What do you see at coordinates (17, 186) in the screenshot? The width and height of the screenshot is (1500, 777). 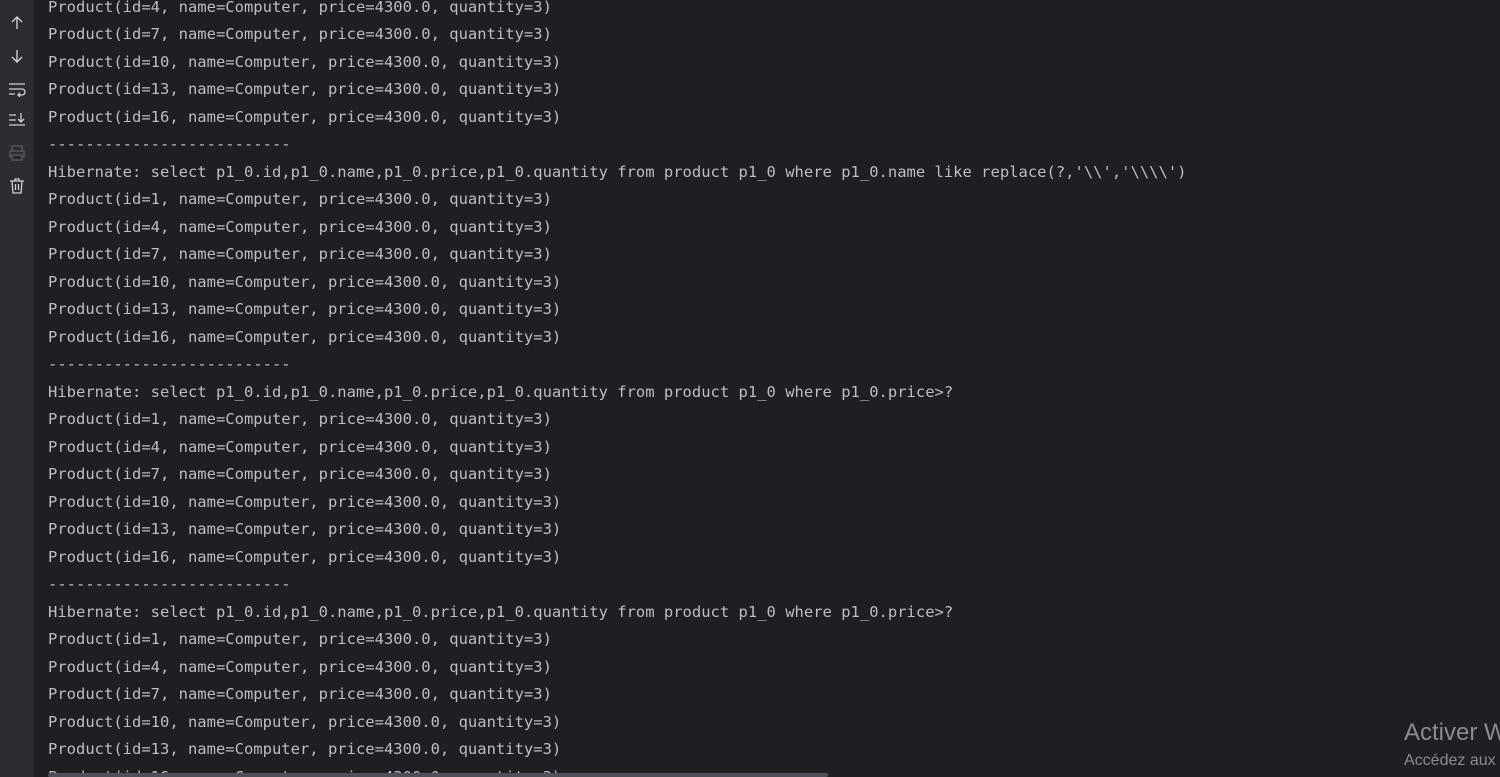 I see `trash-icon` at bounding box center [17, 186].